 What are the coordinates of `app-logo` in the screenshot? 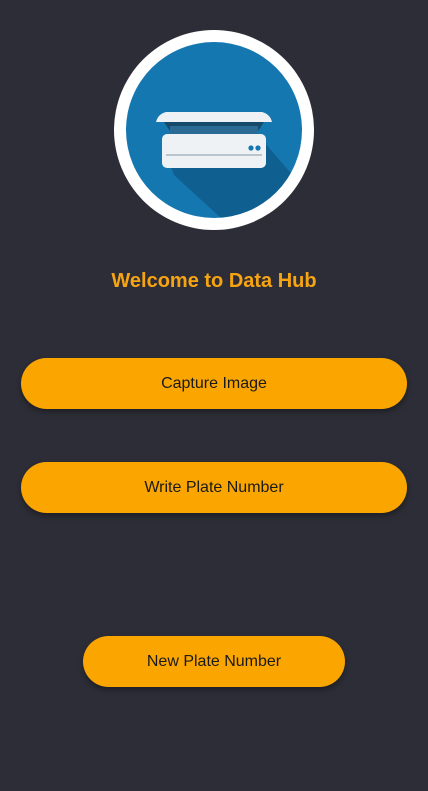 It's located at (214, 130).